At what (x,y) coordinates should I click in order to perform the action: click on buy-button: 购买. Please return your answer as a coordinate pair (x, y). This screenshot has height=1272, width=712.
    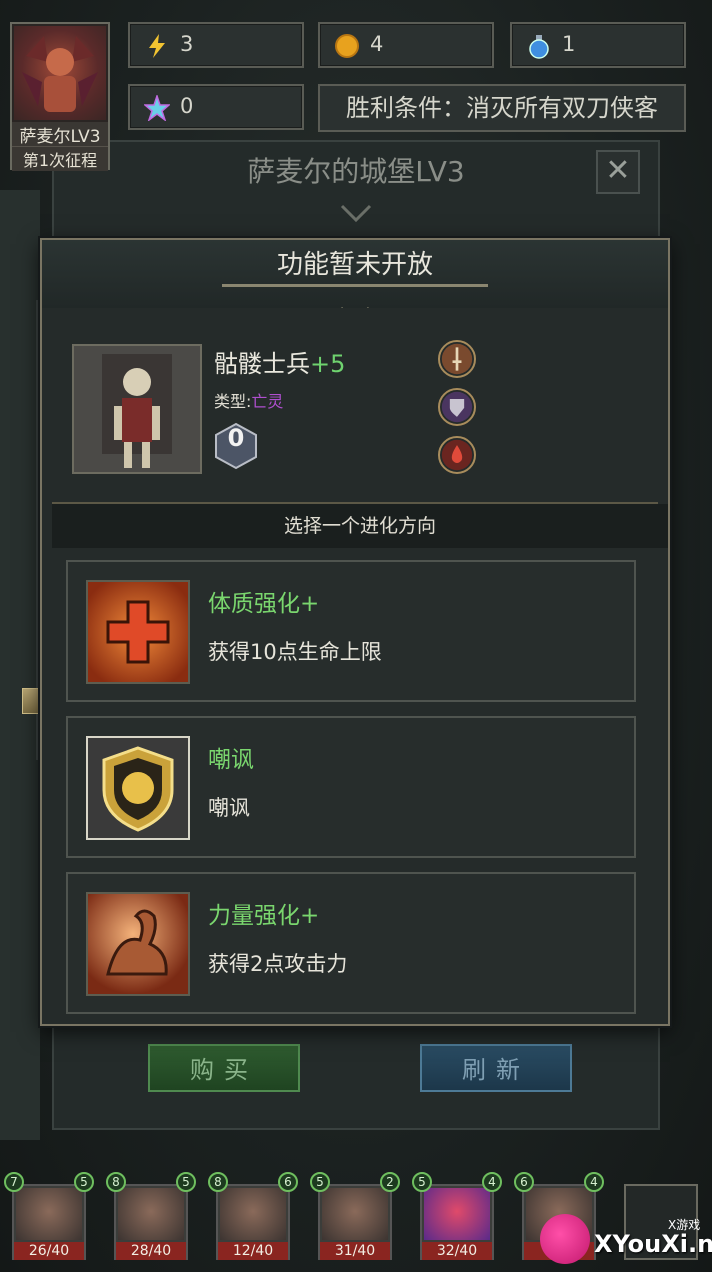
    Looking at the image, I should click on (224, 1068).